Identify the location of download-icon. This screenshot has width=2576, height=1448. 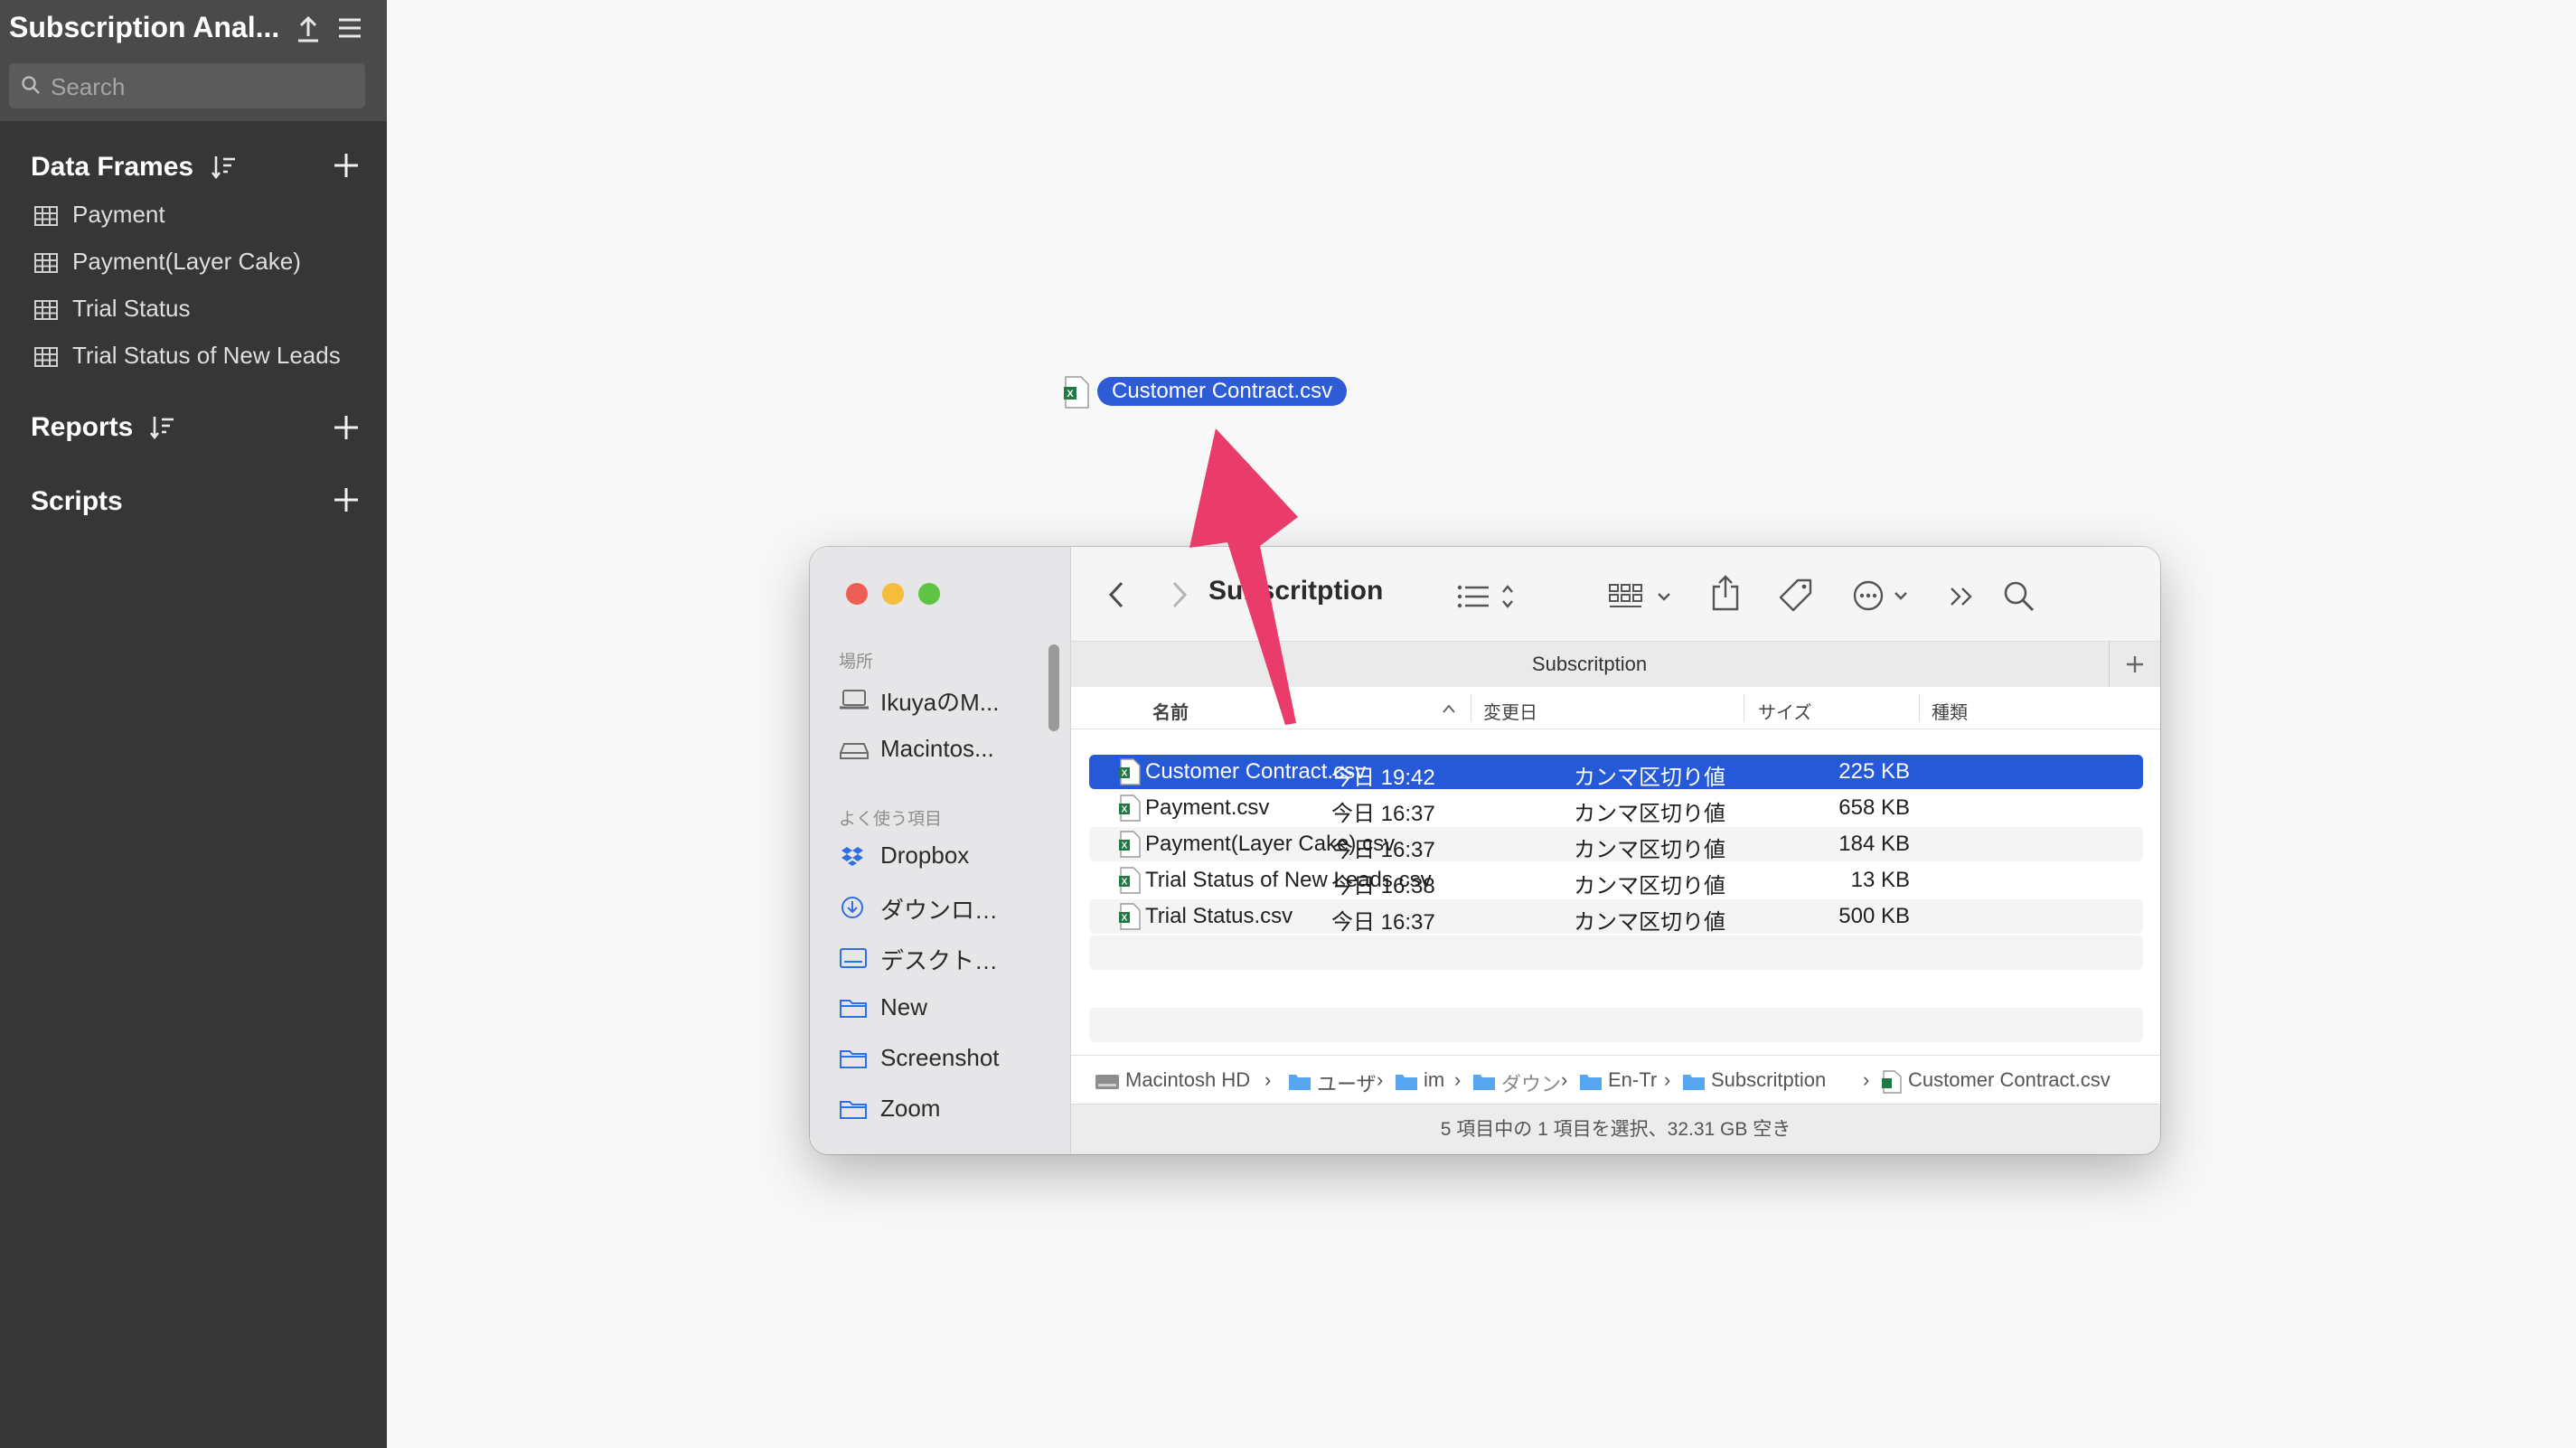
(852, 907).